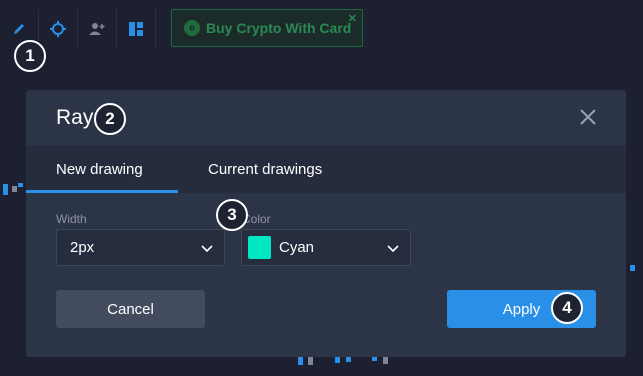  What do you see at coordinates (326, 247) in the screenshot?
I see `color-select: Cyan` at bounding box center [326, 247].